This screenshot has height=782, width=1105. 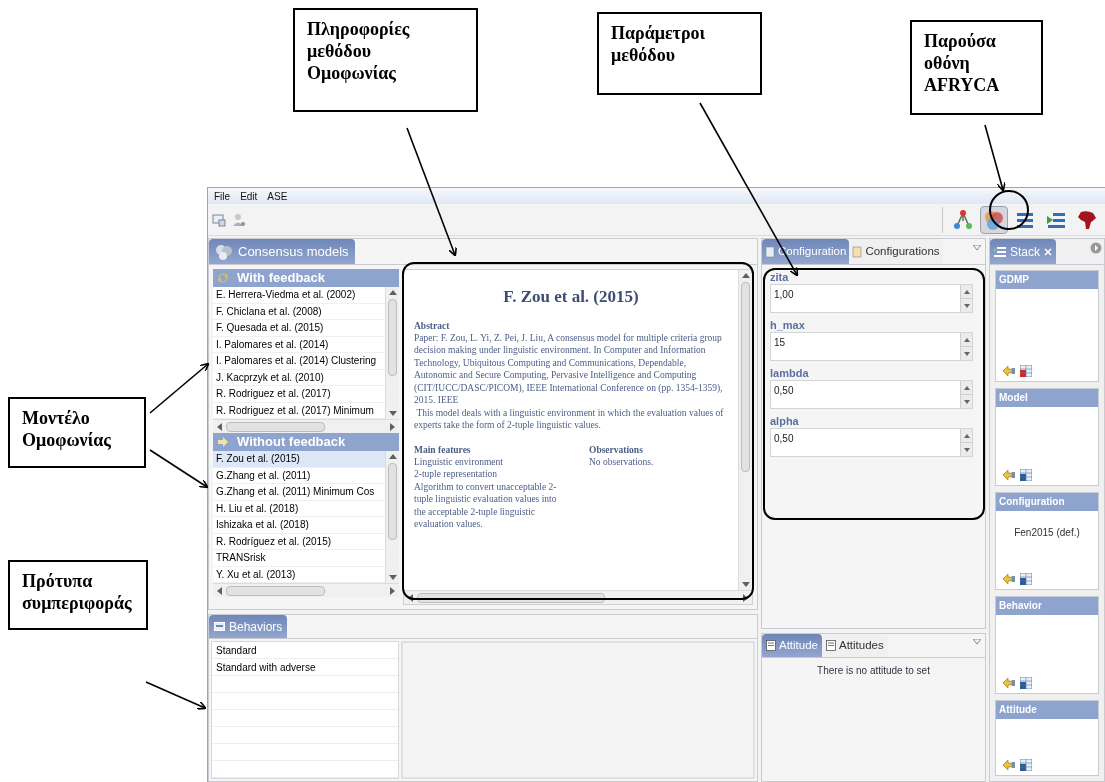 What do you see at coordinates (659, 44) in the screenshot?
I see `callout-text: Παράμετροι μεθόδου` at bounding box center [659, 44].